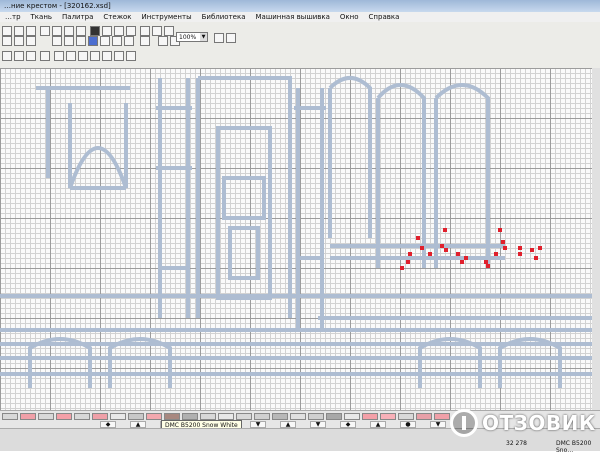 This screenshot has width=600, height=454. Describe the element at coordinates (7, 56) in the screenshot. I see `pointer-icon` at that location.